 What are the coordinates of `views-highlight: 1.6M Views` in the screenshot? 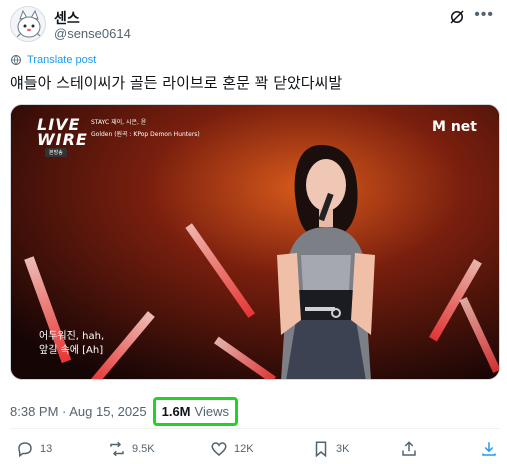 It's located at (195, 411).